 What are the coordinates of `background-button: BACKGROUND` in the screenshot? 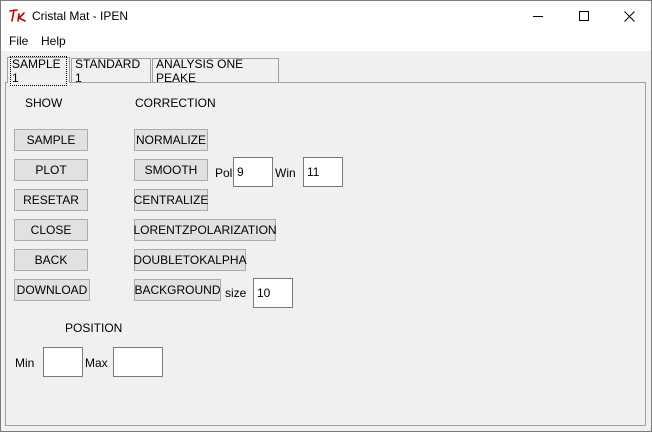 It's located at (177, 290).